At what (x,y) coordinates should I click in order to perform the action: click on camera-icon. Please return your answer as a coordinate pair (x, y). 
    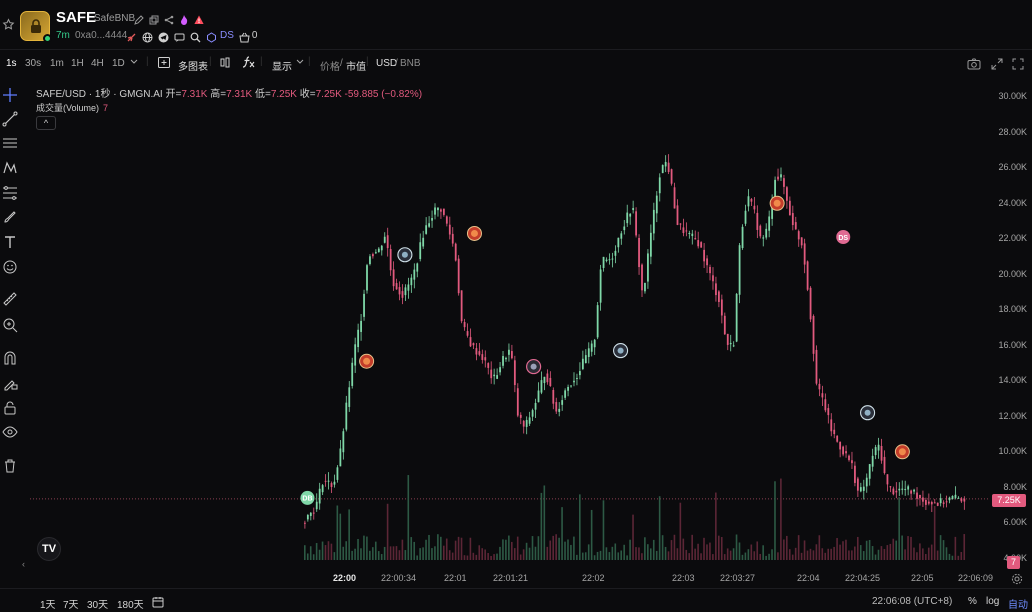
    Looking at the image, I should click on (974, 63).